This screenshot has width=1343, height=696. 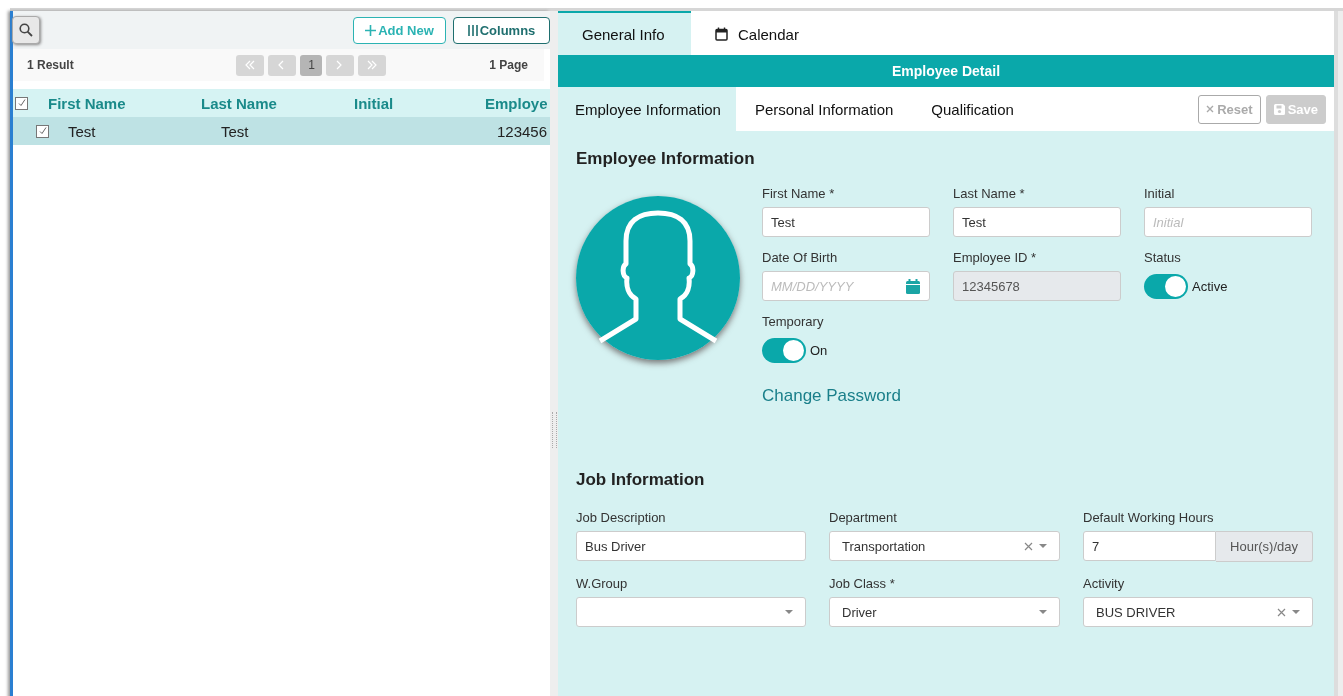 I want to click on page-count: 1 Page, so click(x=508, y=65).